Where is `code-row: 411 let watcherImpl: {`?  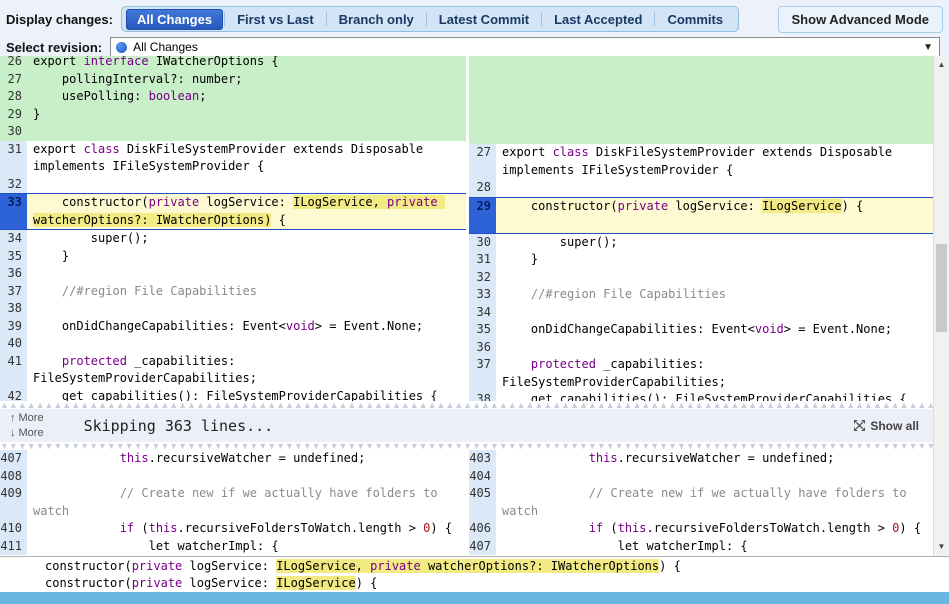
code-row: 411 let watcherImpl: { is located at coordinates (233, 546).